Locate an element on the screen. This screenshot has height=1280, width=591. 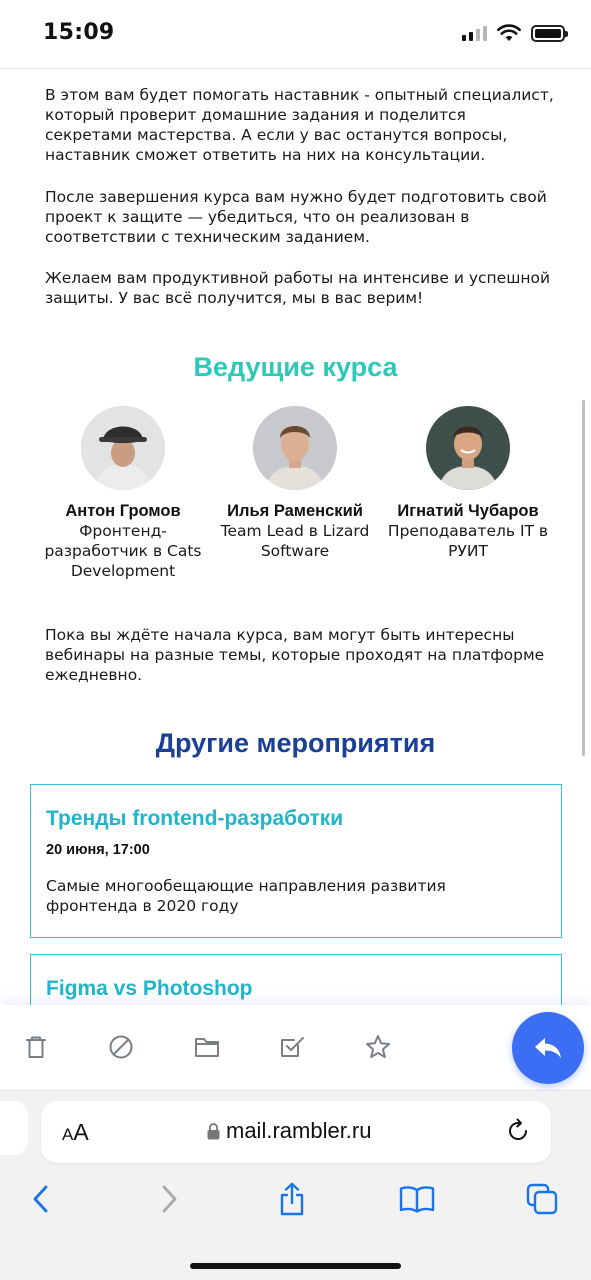
reply-button is located at coordinates (548, 1048).